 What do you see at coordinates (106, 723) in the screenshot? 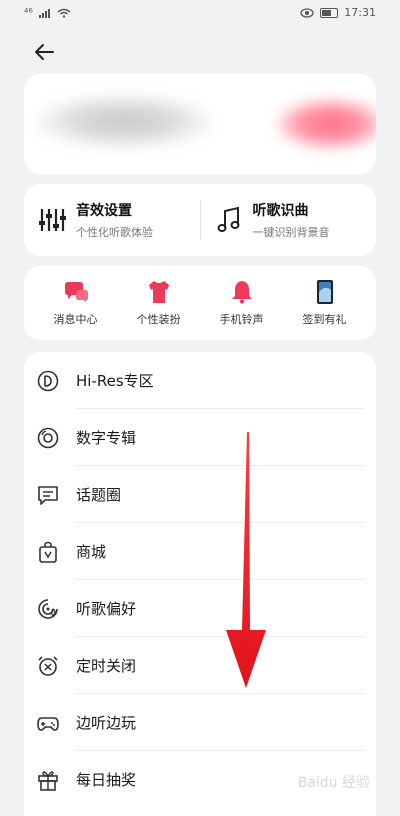
I see `menu-item-play-while-listening-label: 边听边玩` at bounding box center [106, 723].